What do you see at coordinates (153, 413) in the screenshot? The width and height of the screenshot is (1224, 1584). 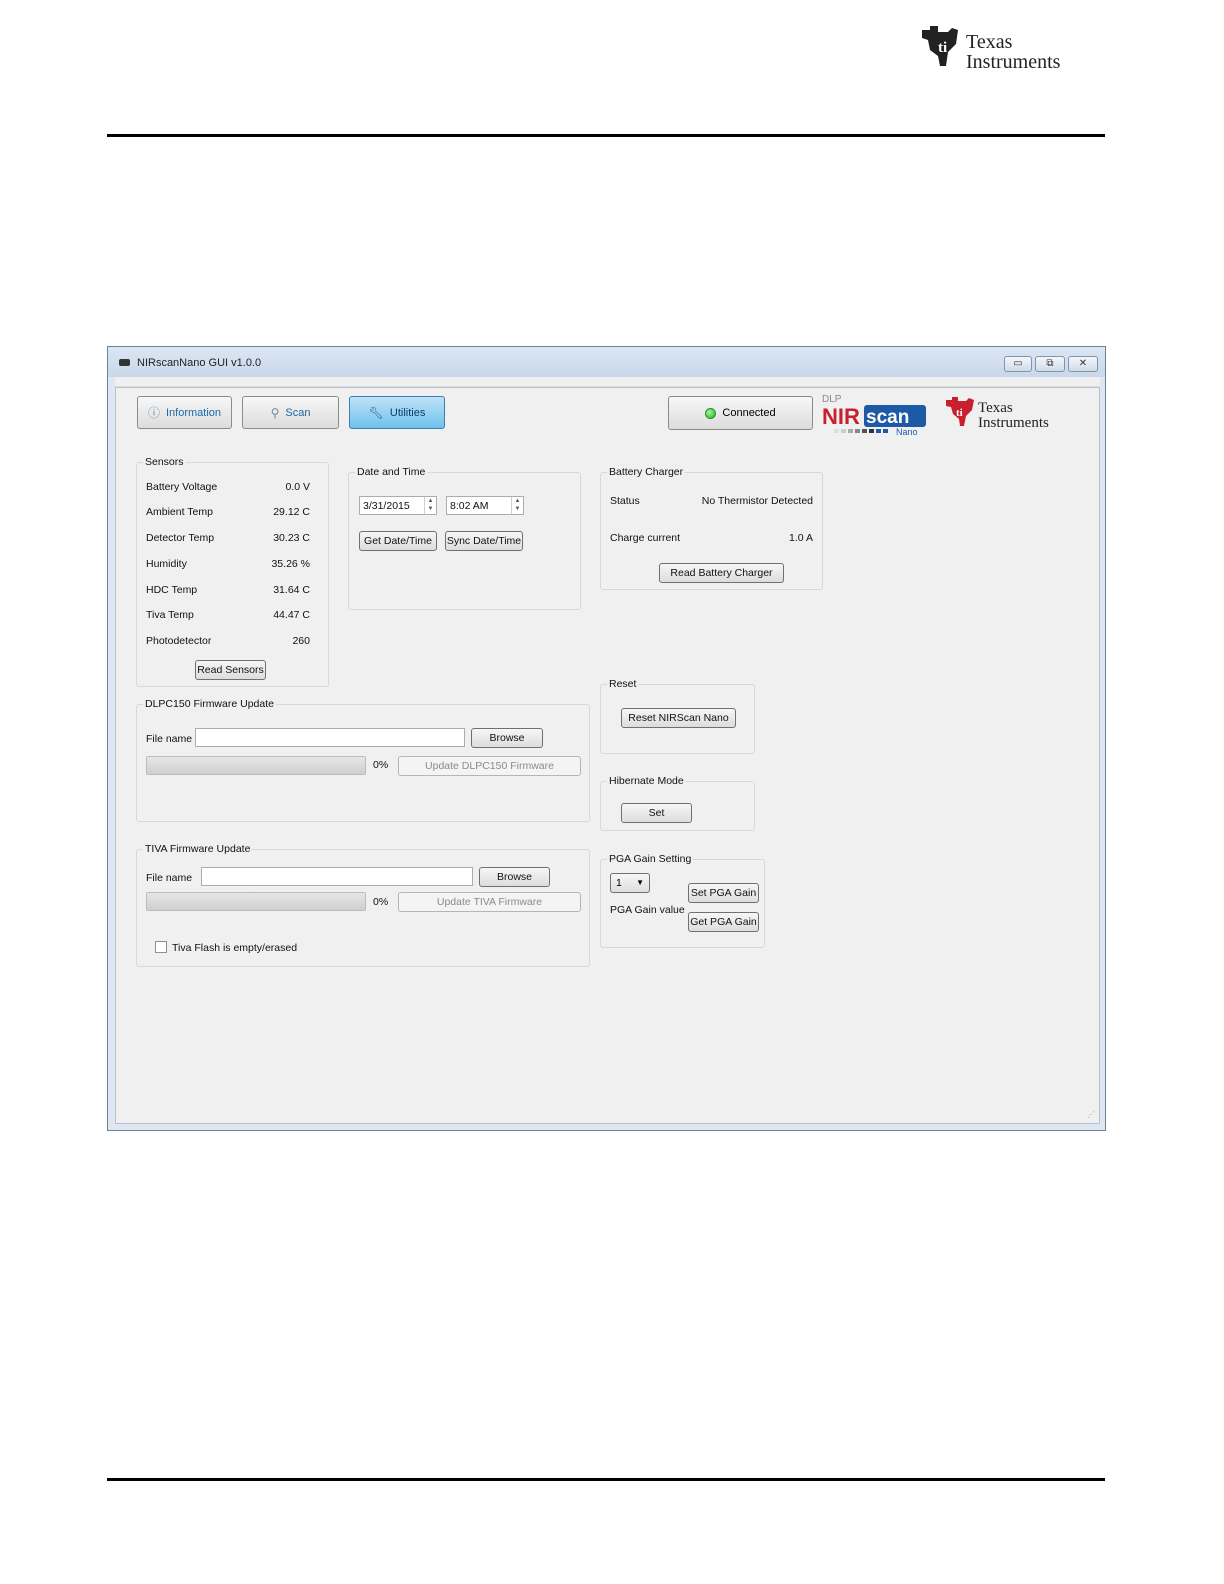 I see `info-icon: ⓘ` at bounding box center [153, 413].